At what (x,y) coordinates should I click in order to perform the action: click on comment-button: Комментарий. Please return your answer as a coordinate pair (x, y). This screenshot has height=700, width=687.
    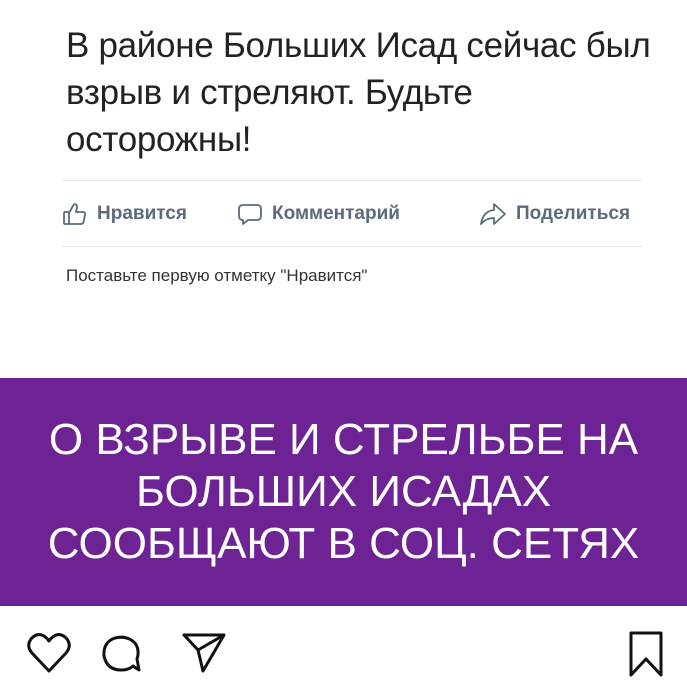
    Looking at the image, I should click on (358, 214).